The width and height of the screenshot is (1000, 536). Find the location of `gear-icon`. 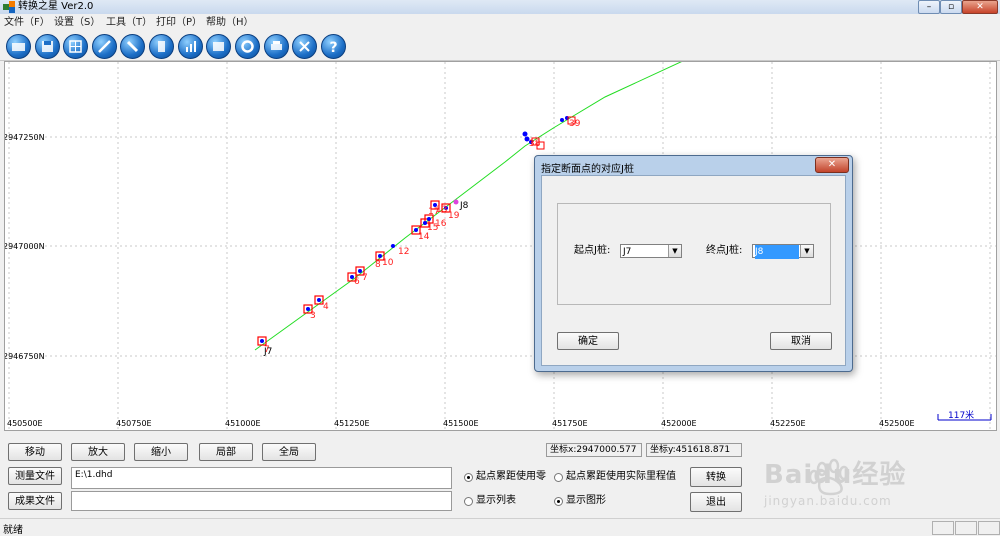

gear-icon is located at coordinates (247, 46).